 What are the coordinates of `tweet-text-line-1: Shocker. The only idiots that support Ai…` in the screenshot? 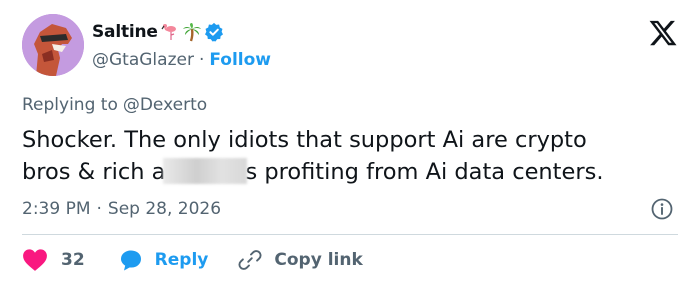 It's located at (304, 140).